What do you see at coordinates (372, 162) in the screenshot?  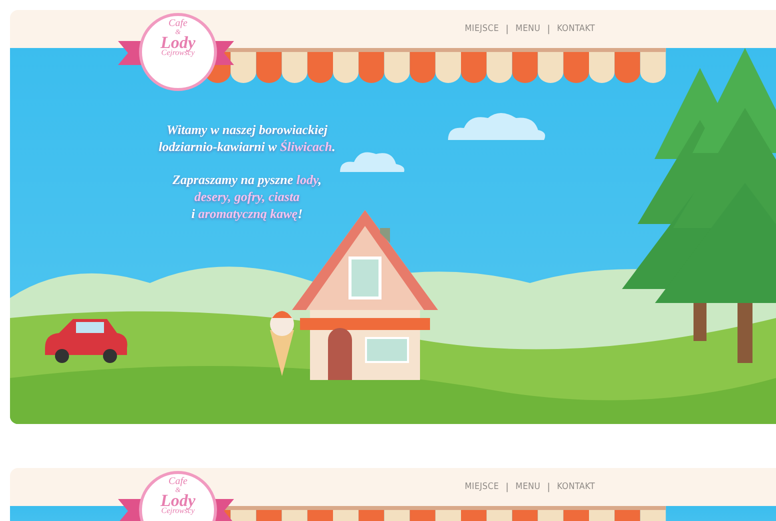 I see `cloud` at bounding box center [372, 162].